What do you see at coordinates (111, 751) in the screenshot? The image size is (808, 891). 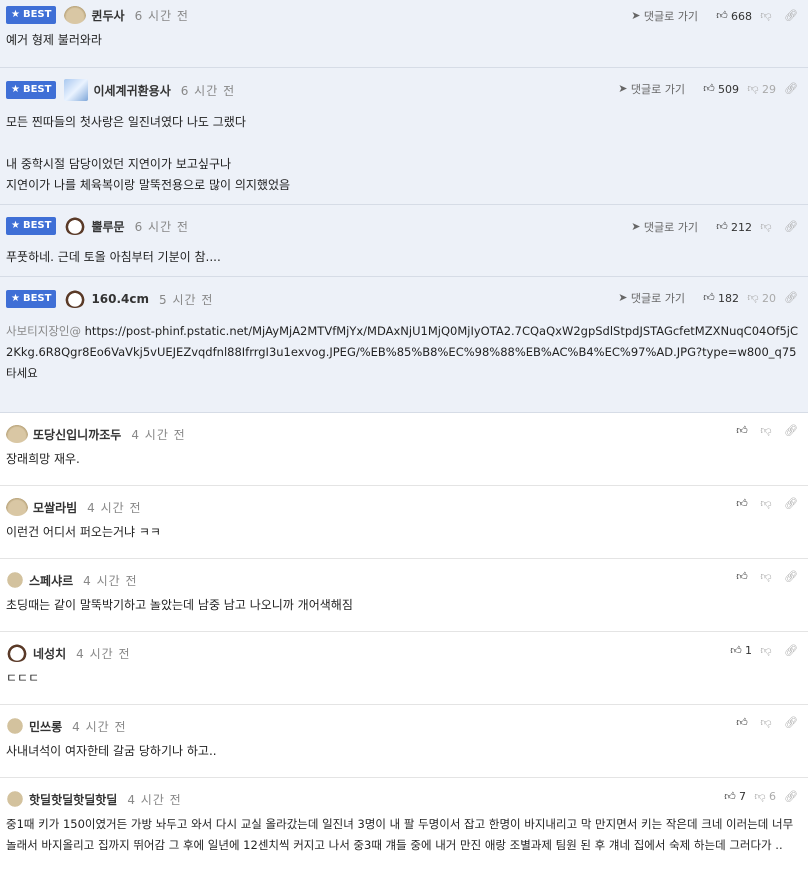 I see `comment-text: 사내녀석이 여자한테 갈굼 당하기나 하고..` at bounding box center [111, 751].